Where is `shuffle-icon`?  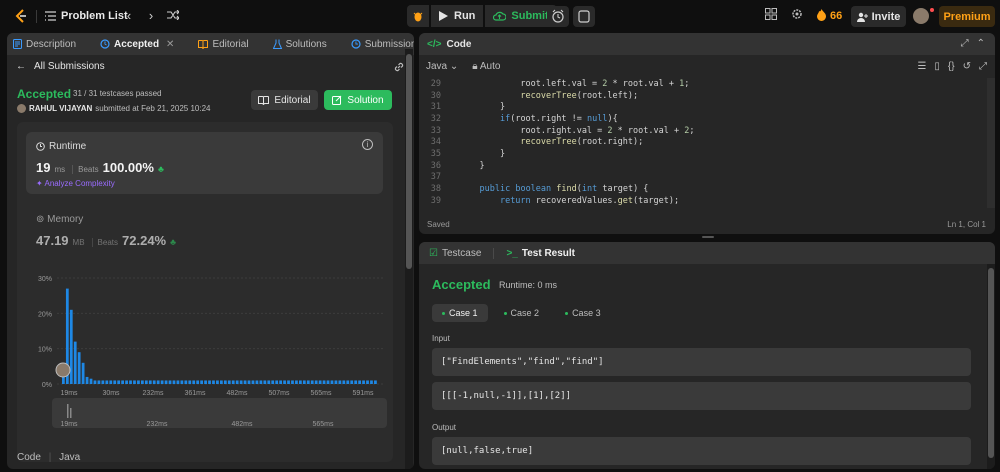 shuffle-icon is located at coordinates (173, 16).